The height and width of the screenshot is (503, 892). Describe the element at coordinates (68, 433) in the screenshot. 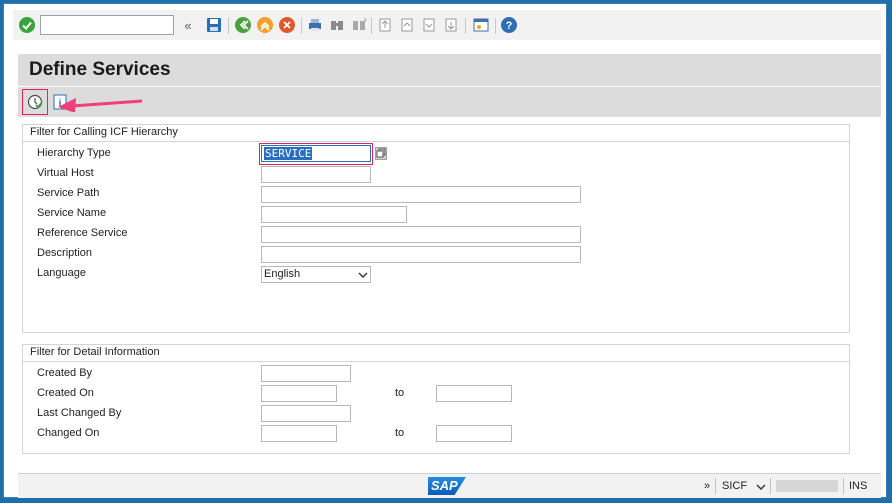

I see `changed-on-label: Changed On` at that location.